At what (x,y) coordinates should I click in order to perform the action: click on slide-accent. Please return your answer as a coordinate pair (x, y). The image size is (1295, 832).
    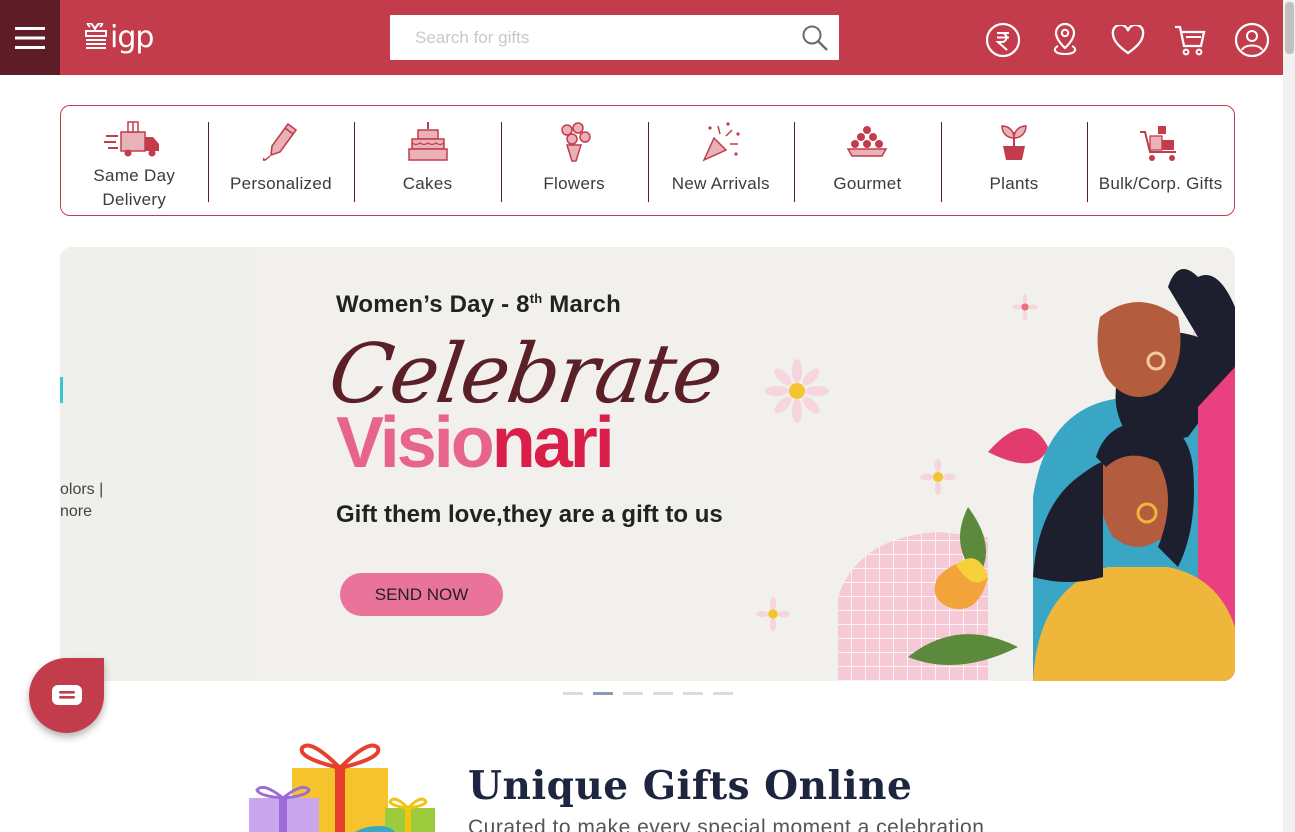
    Looking at the image, I should click on (61, 390).